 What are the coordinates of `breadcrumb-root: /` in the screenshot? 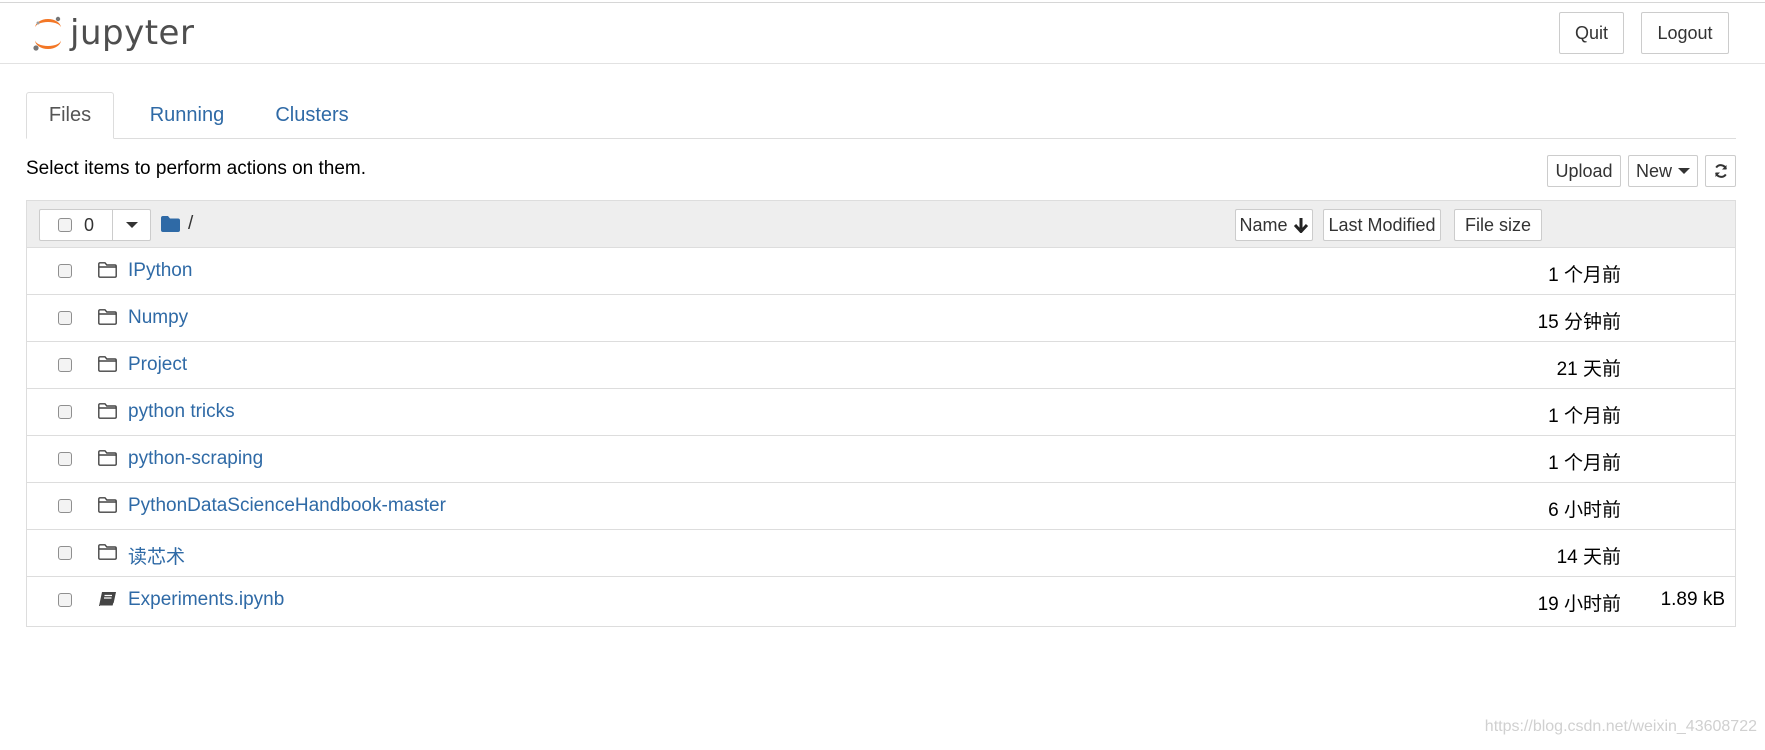 It's located at (190, 224).